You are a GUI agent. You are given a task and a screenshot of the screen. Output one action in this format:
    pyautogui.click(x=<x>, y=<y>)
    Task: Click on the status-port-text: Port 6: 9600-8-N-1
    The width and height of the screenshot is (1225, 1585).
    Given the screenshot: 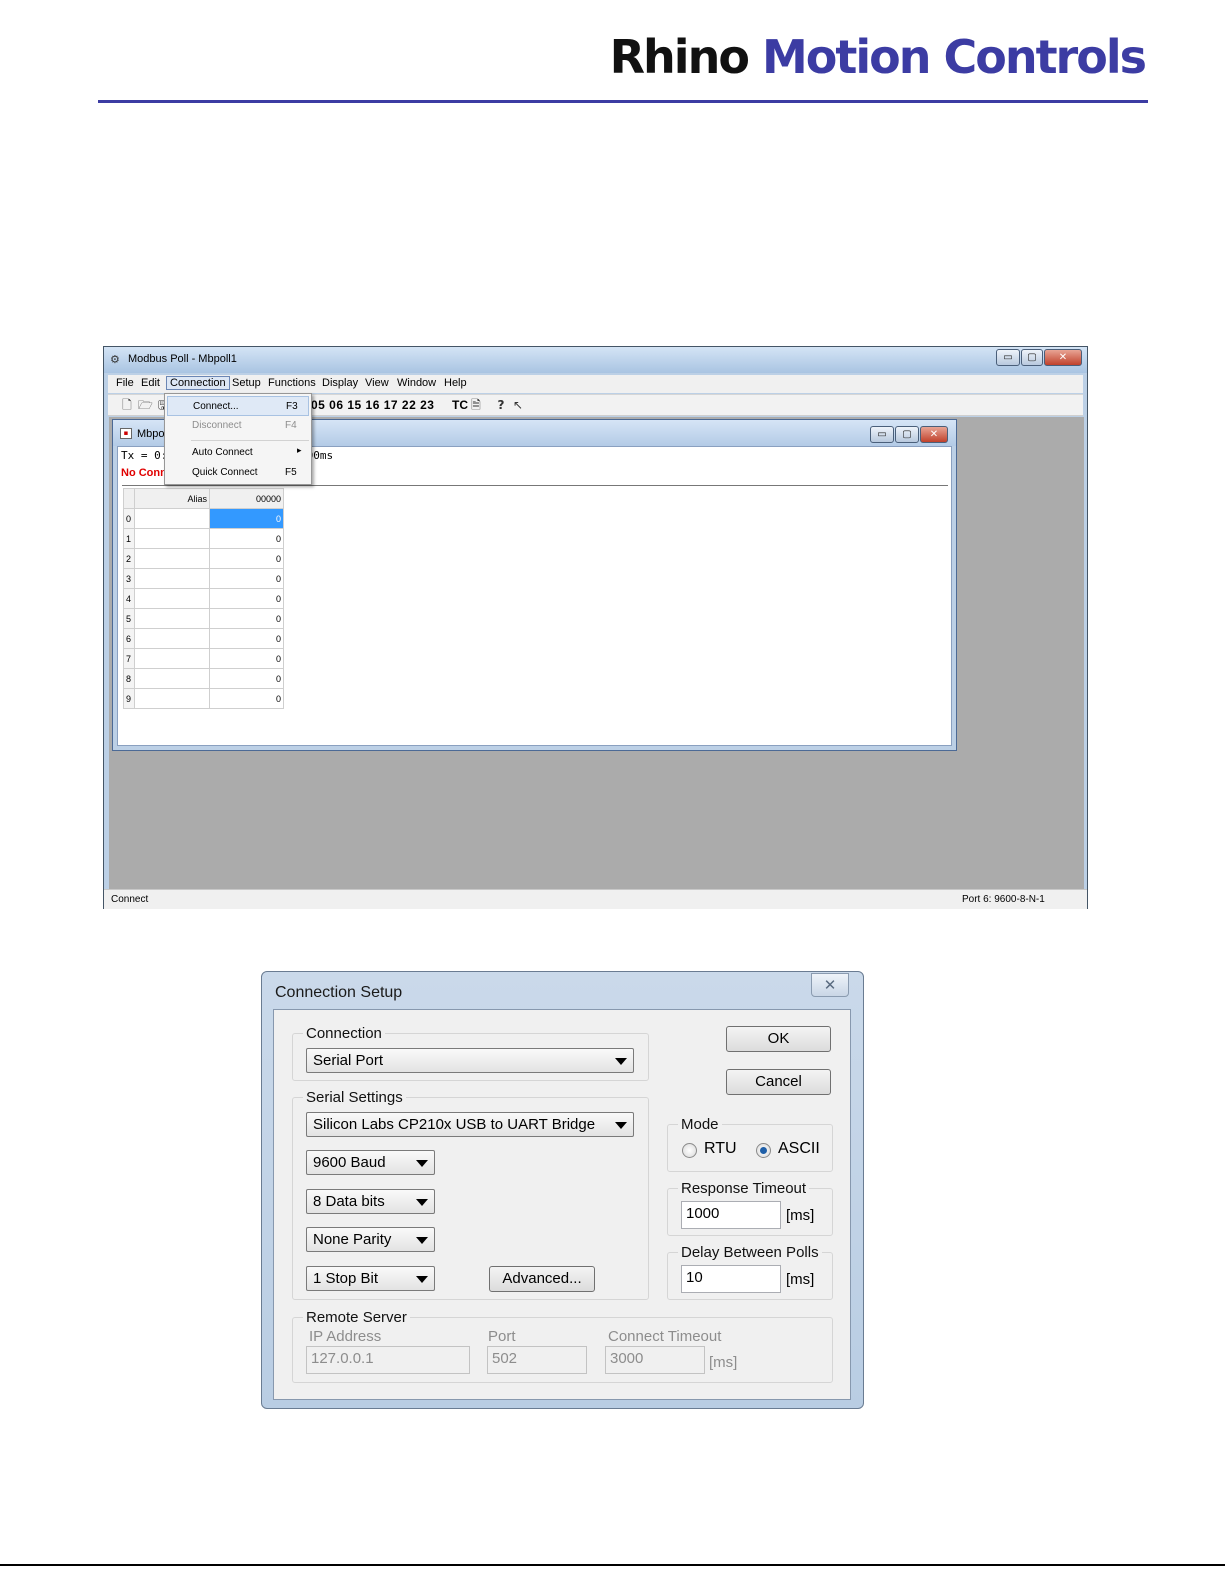 What is the action you would take?
    pyautogui.click(x=1003, y=899)
    